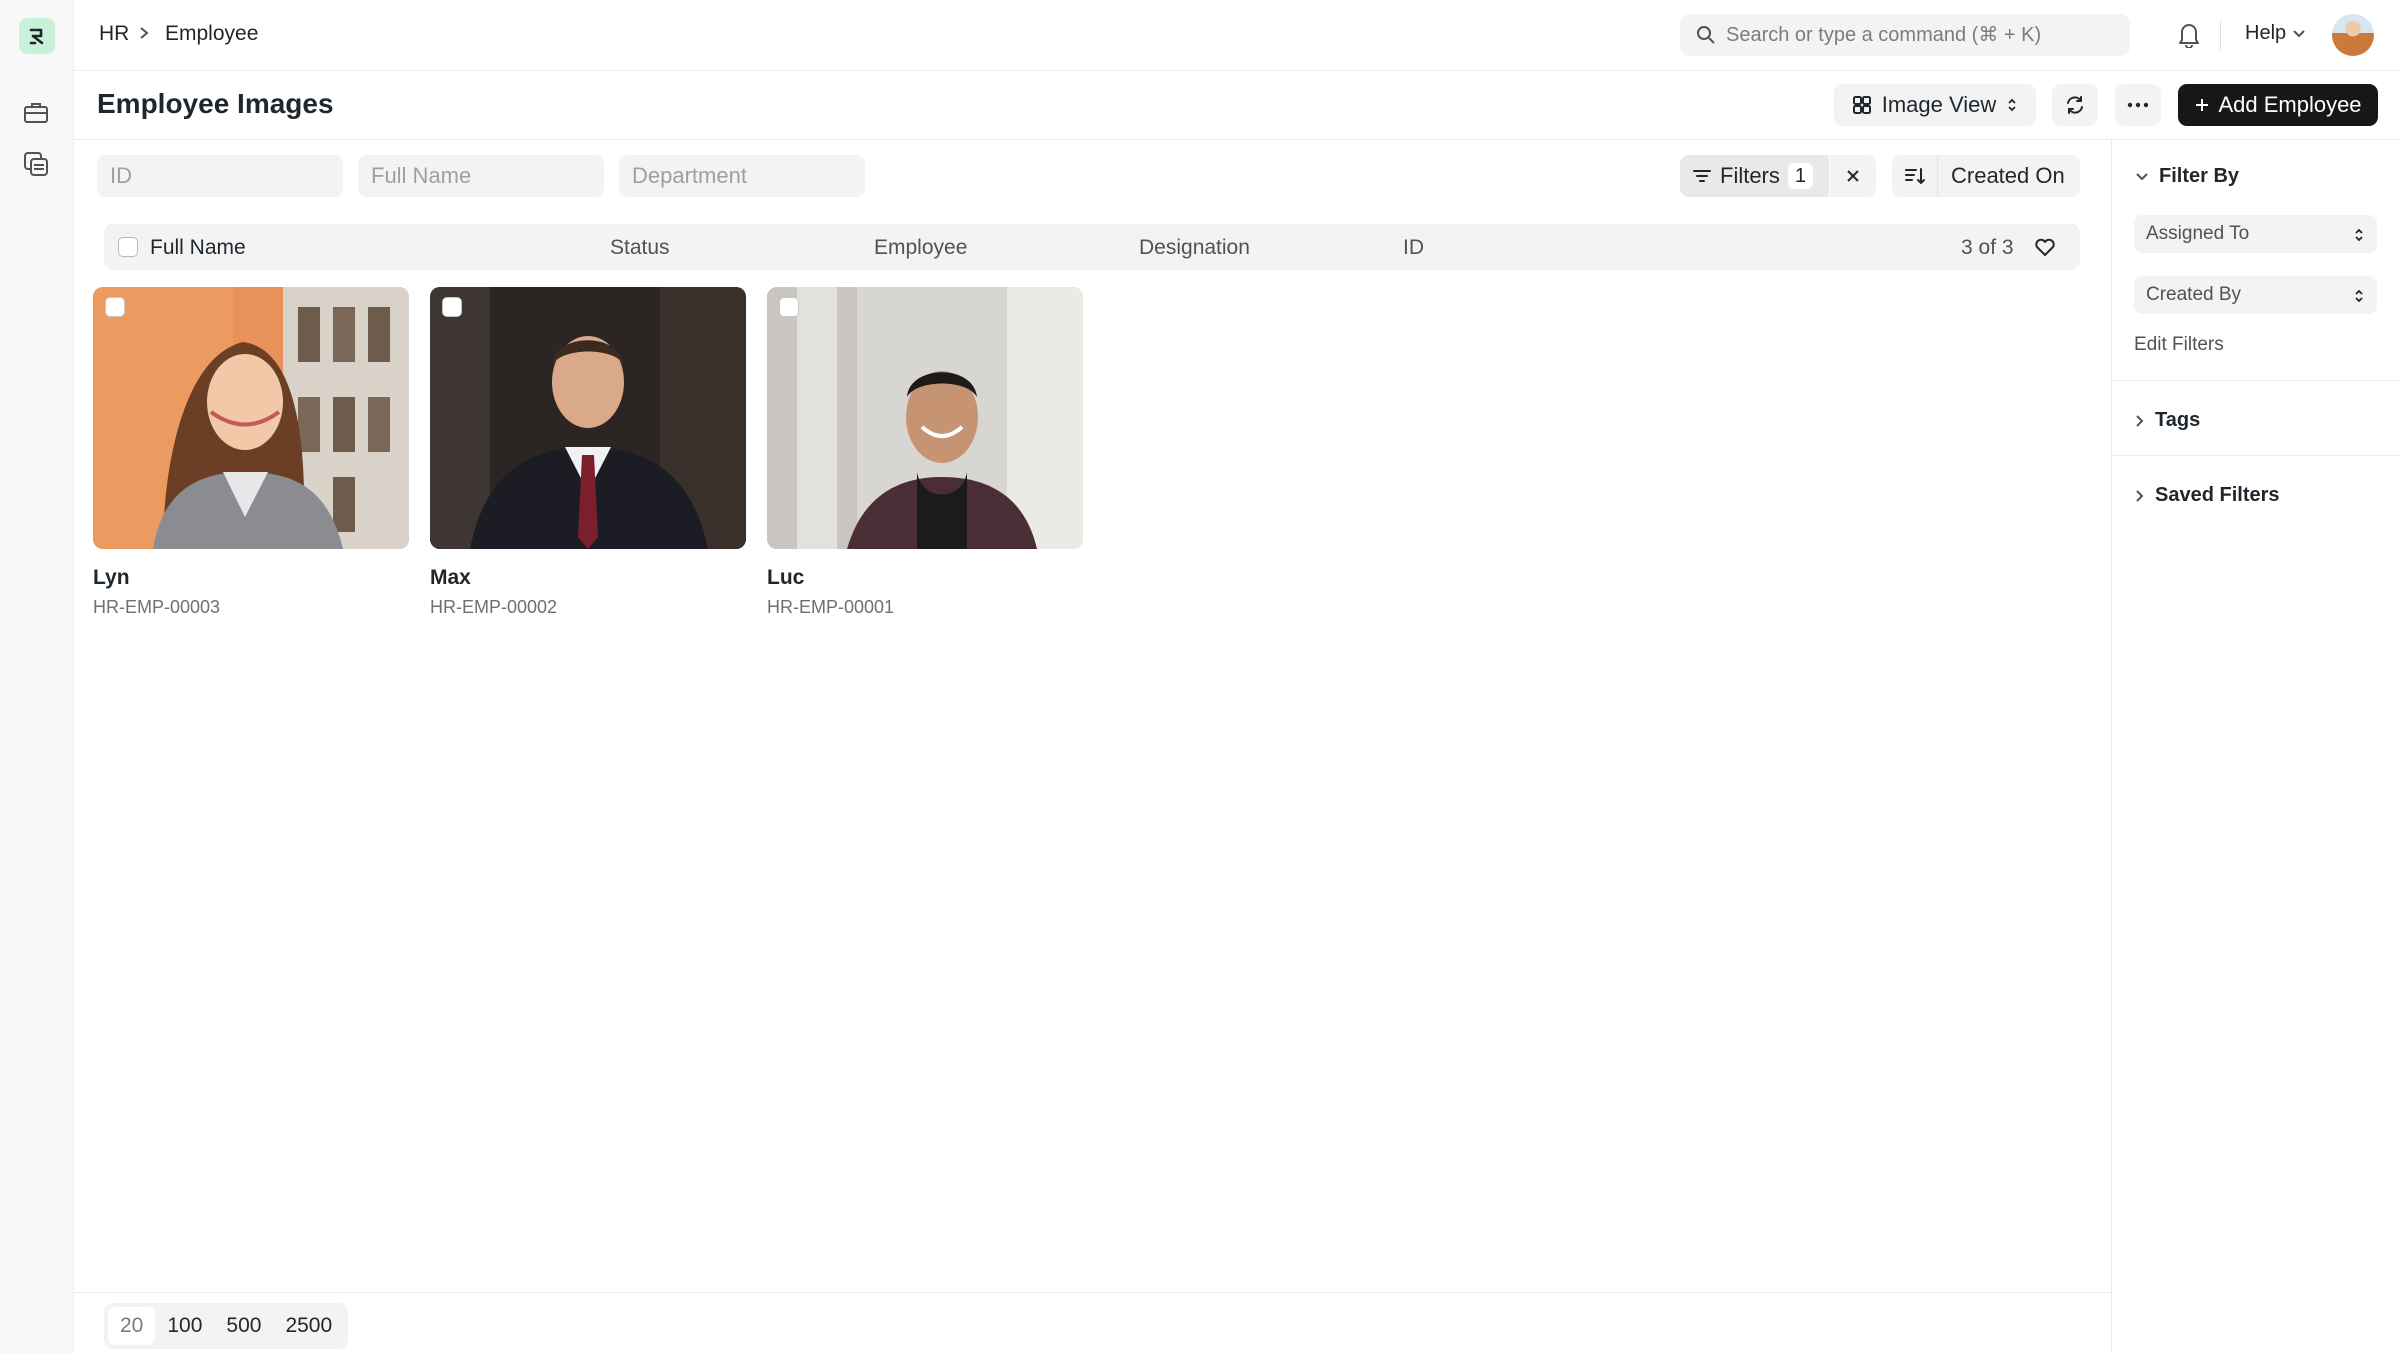 The height and width of the screenshot is (1353, 2400). Describe the element at coordinates (144, 33) in the screenshot. I see `breadcrumb-chevron-right-icon` at that location.